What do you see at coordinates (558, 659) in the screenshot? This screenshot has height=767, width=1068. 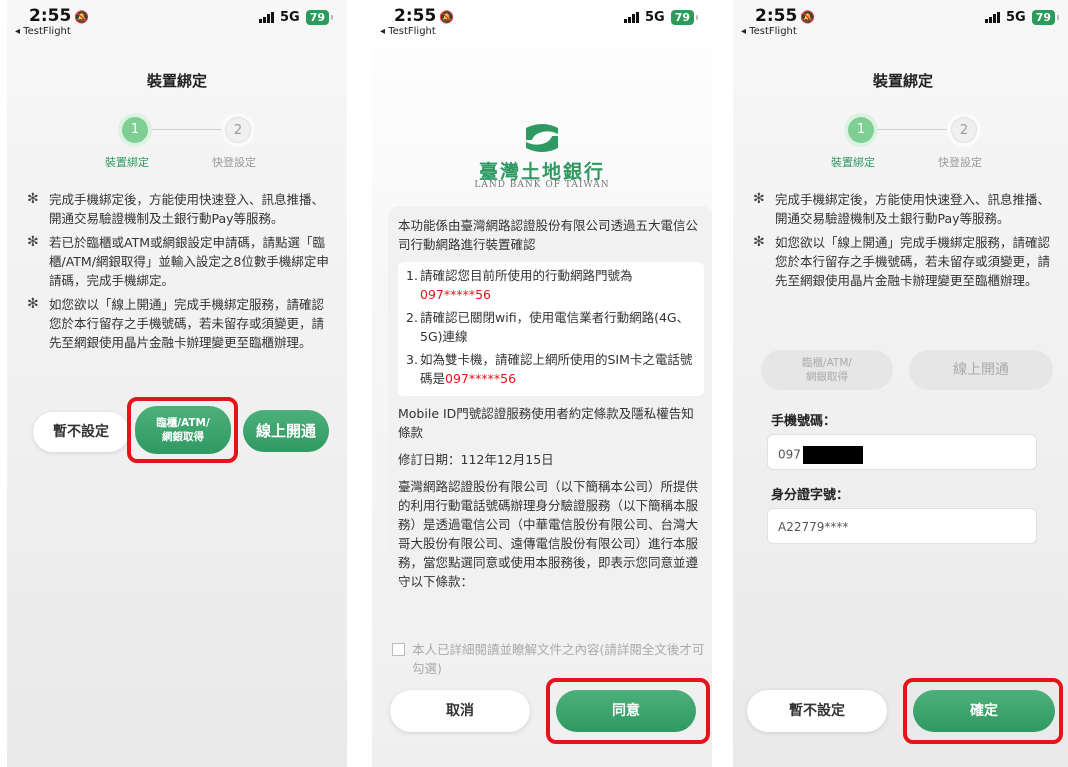 I see `agree-label: 本人已詳細閱讀並瞭解文件之內容(請詳閱全文後才可勾選)` at bounding box center [558, 659].